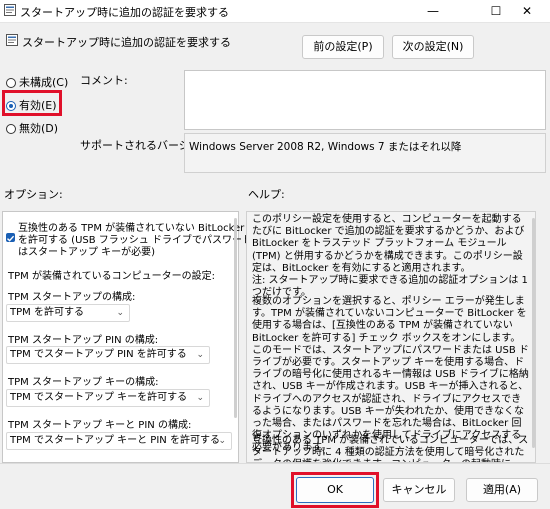  Describe the element at coordinates (115, 440) in the screenshot. I see `select-value: TPM でスタートアップ キーと PIN を許可する` at that location.